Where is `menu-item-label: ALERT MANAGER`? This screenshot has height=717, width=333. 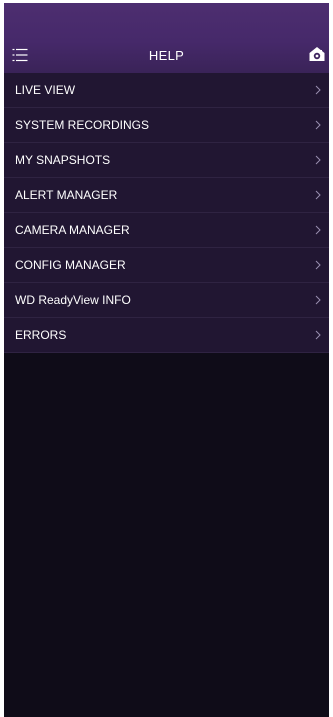 menu-item-label: ALERT MANAGER is located at coordinates (66, 195).